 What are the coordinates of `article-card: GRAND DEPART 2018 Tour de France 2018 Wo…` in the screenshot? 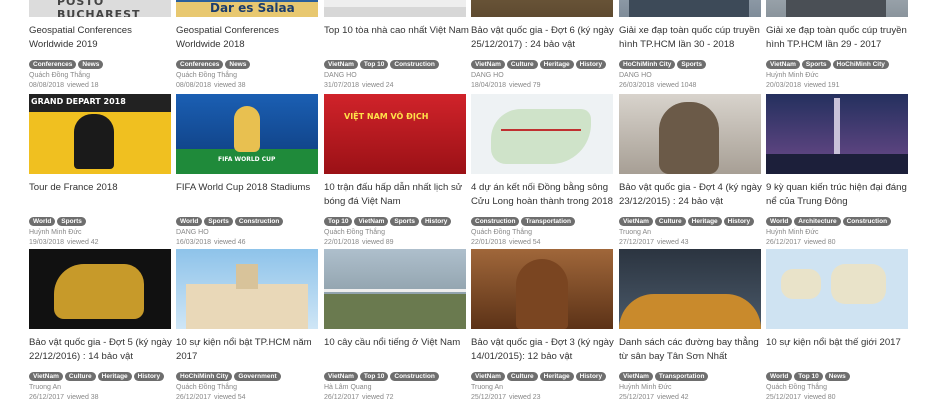 It's located at (100, 170).